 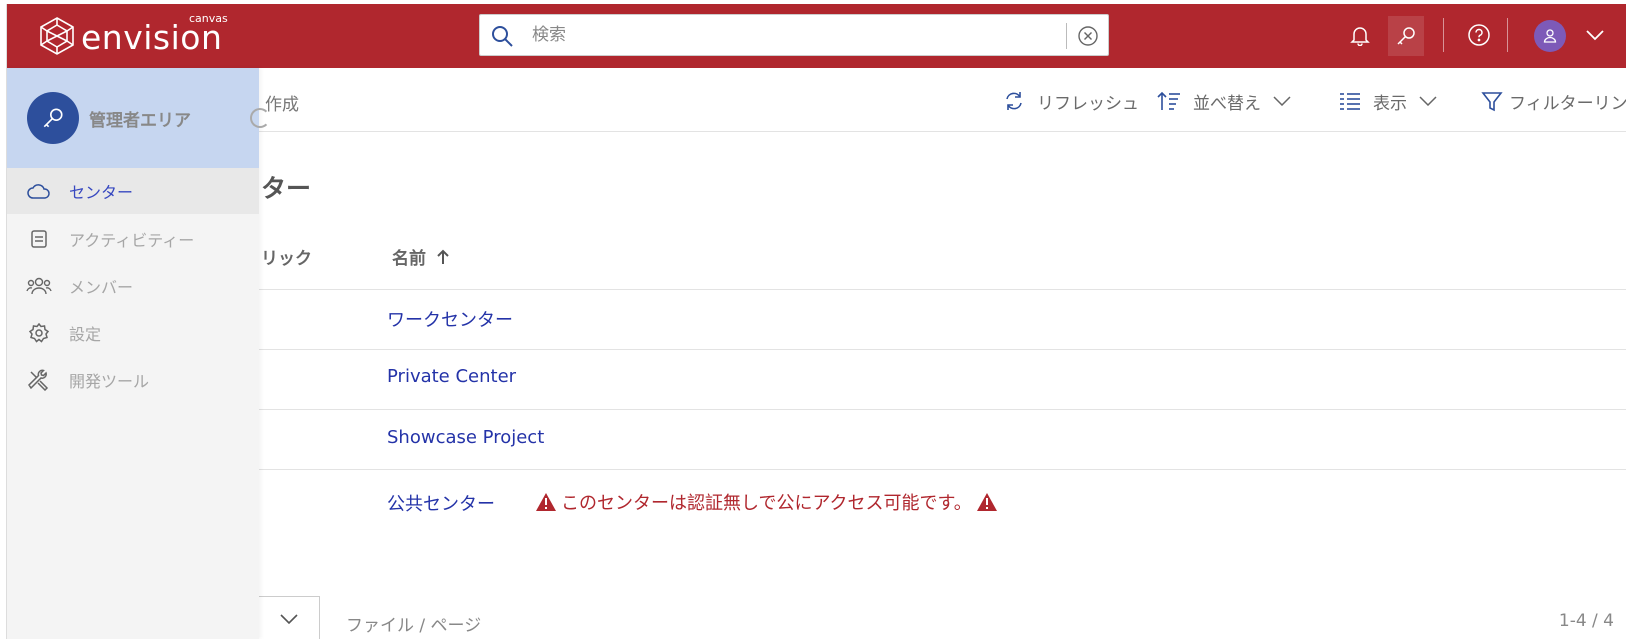 I want to click on public-access-warning: このセンターは認証無しで公にアクセス可能です。, so click(x=766, y=502).